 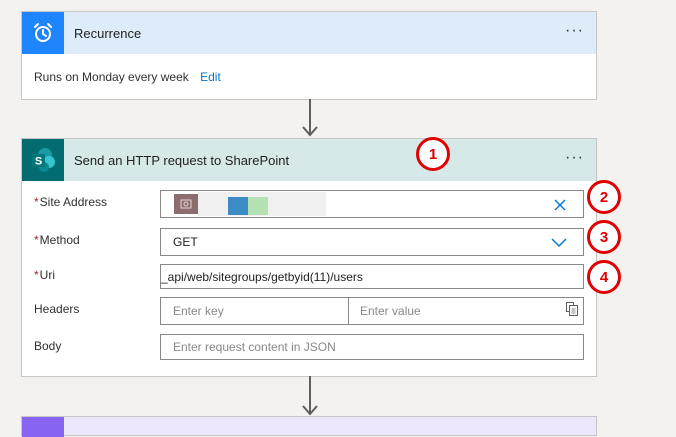 What do you see at coordinates (262, 276) in the screenshot?
I see `uri-value: _api/web/sitegroups/getbyid(11)/users` at bounding box center [262, 276].